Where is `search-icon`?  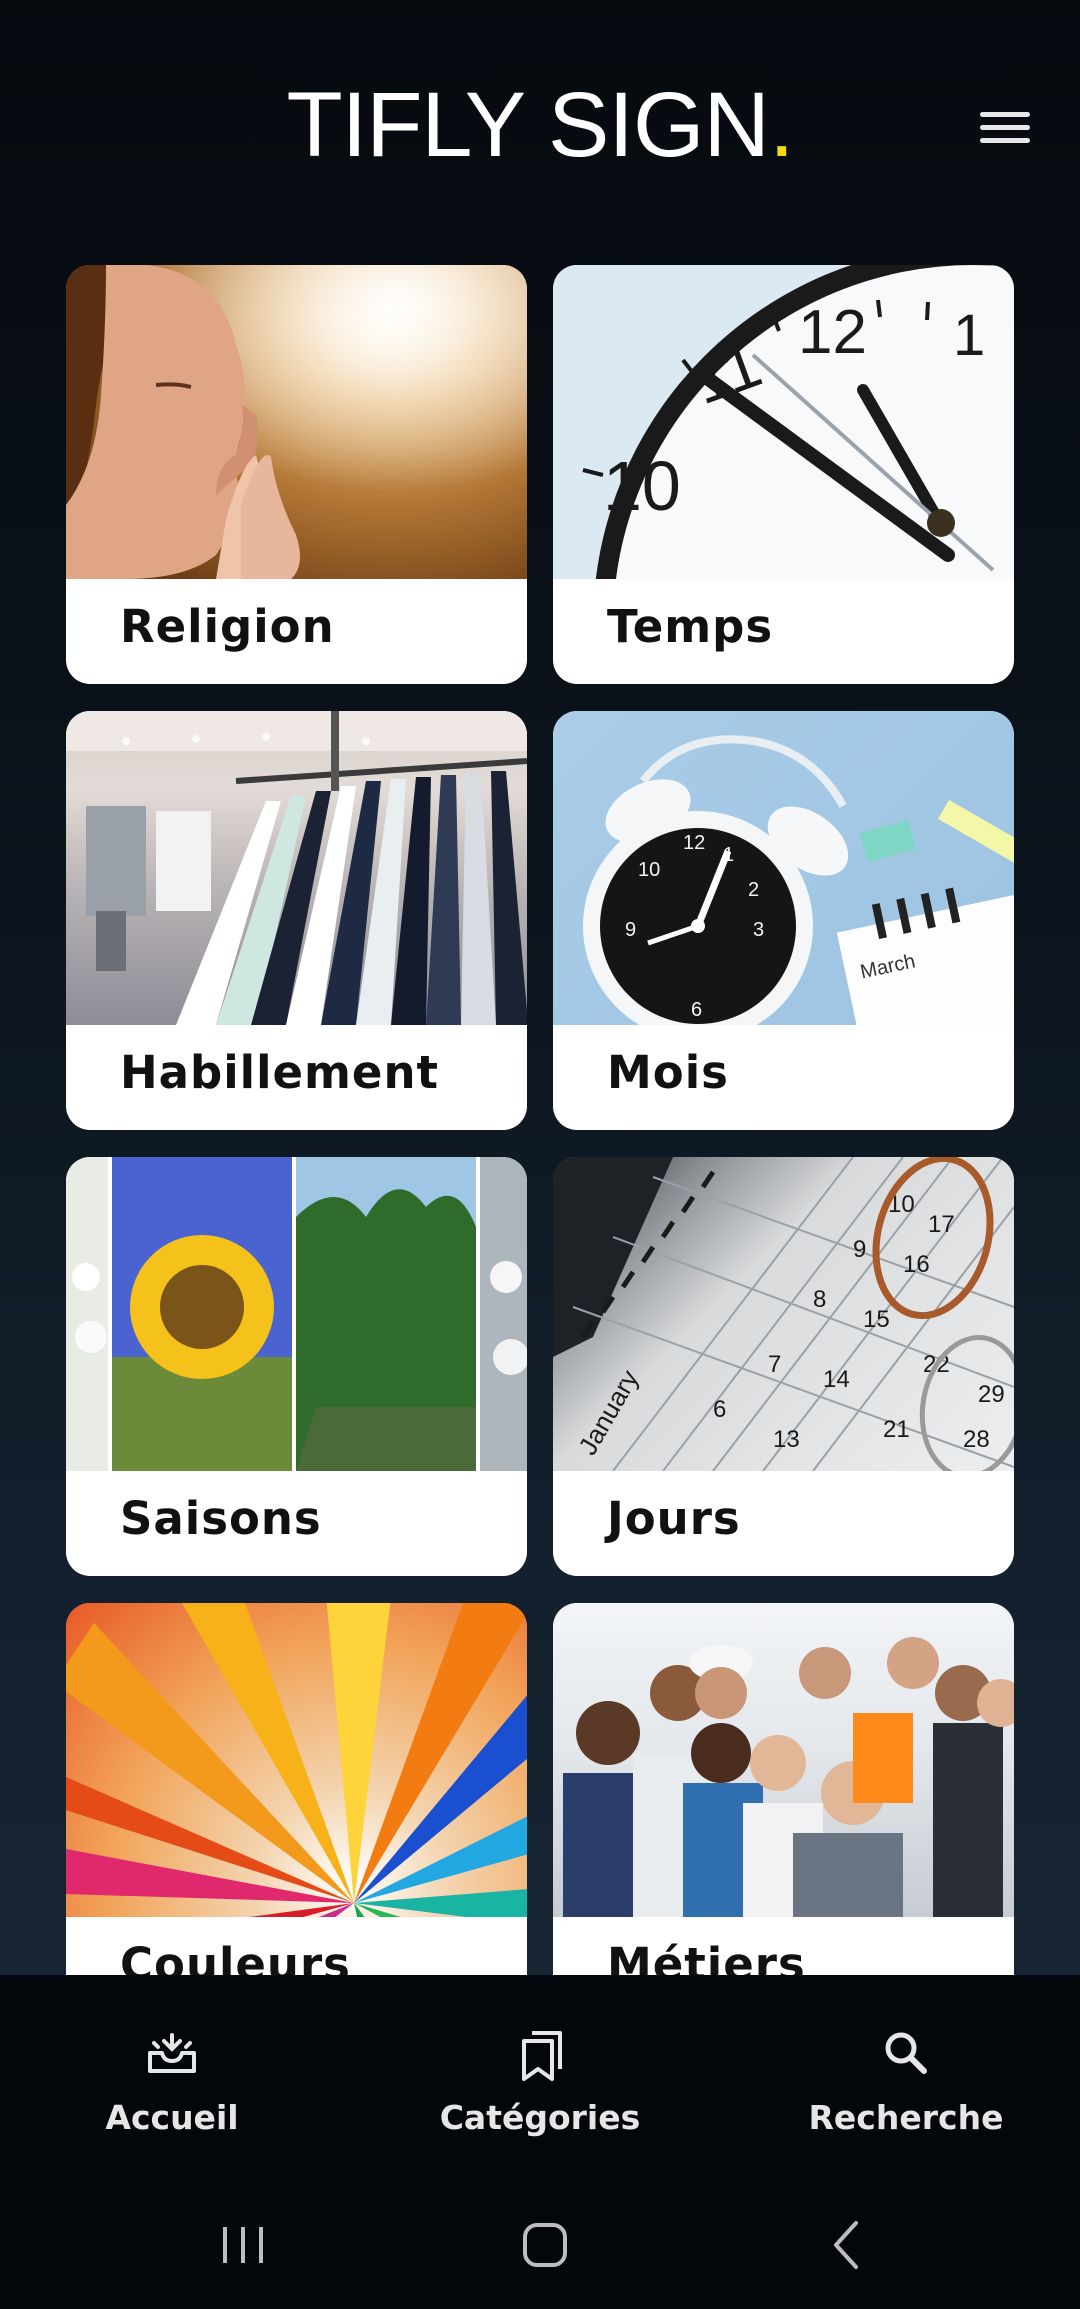 search-icon is located at coordinates (906, 2053).